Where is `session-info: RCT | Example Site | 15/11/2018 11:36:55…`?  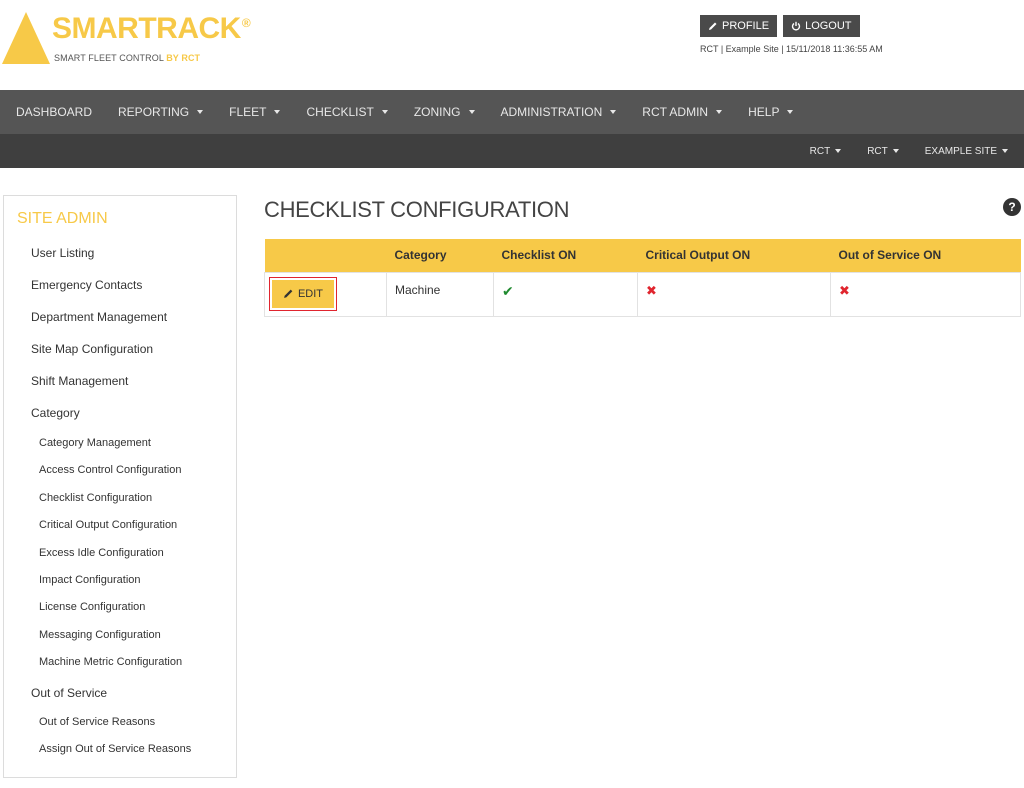 session-info: RCT | Example Site | 15/11/2018 11:36:55… is located at coordinates (791, 49).